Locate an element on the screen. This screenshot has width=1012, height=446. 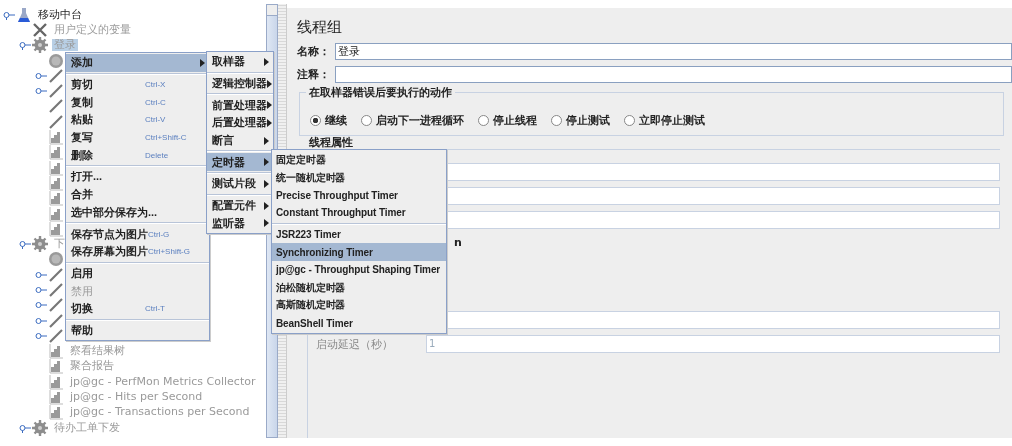
field-label: 启动延迟（秒） is located at coordinates (355, 344).